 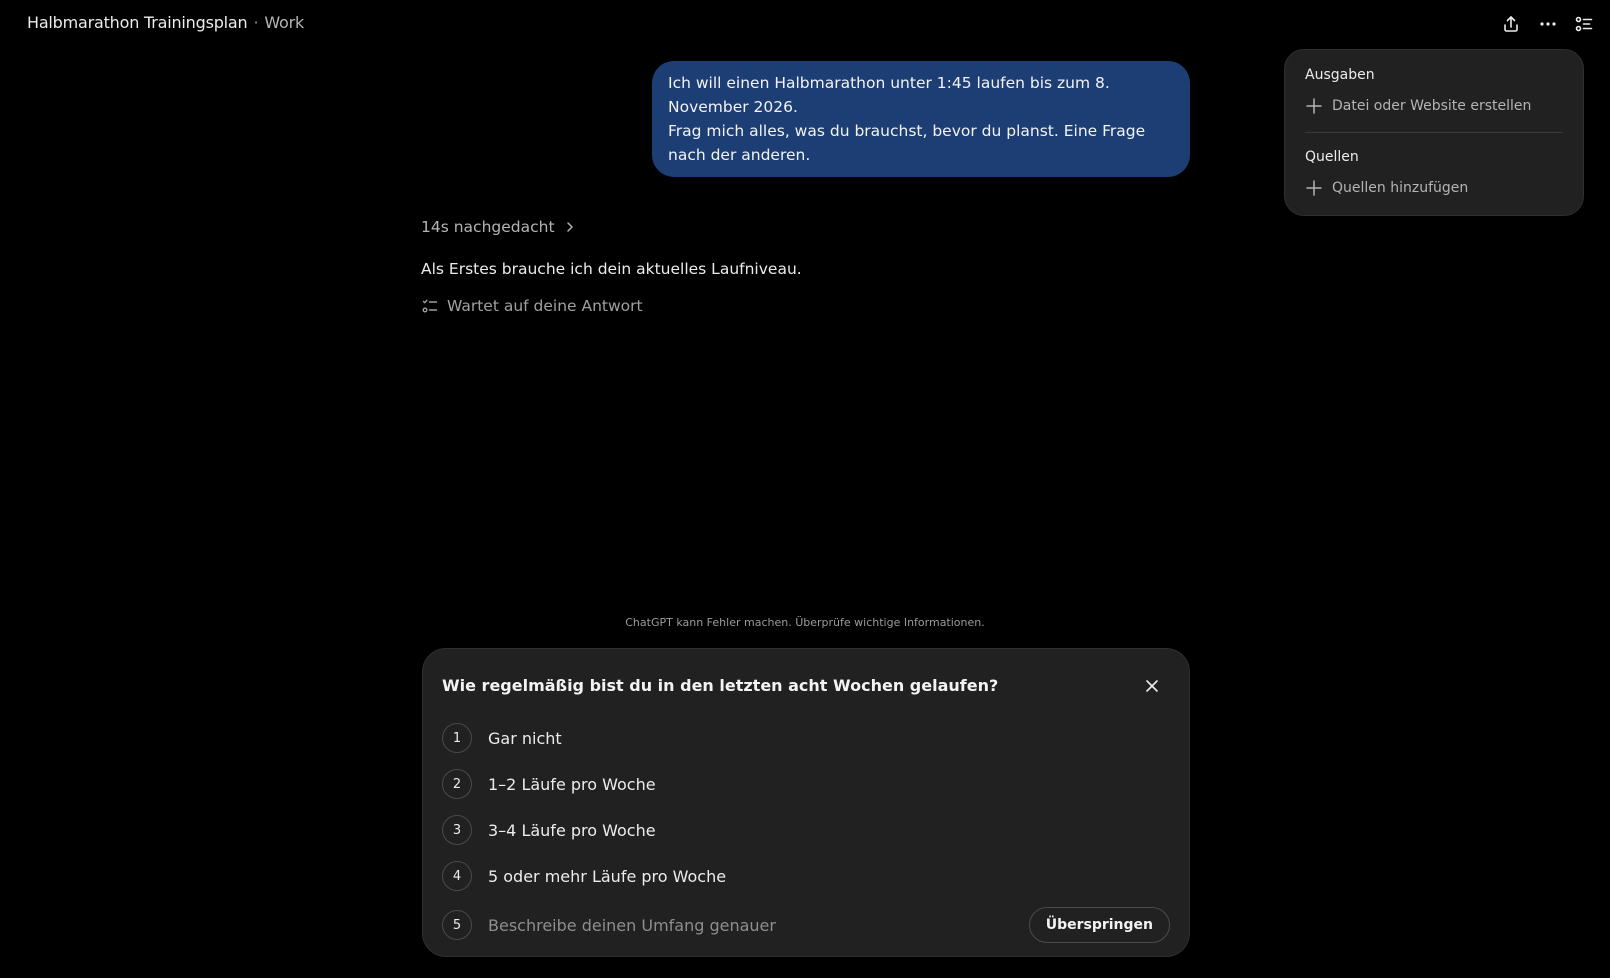 I want to click on share-icon, so click(x=1511, y=24).